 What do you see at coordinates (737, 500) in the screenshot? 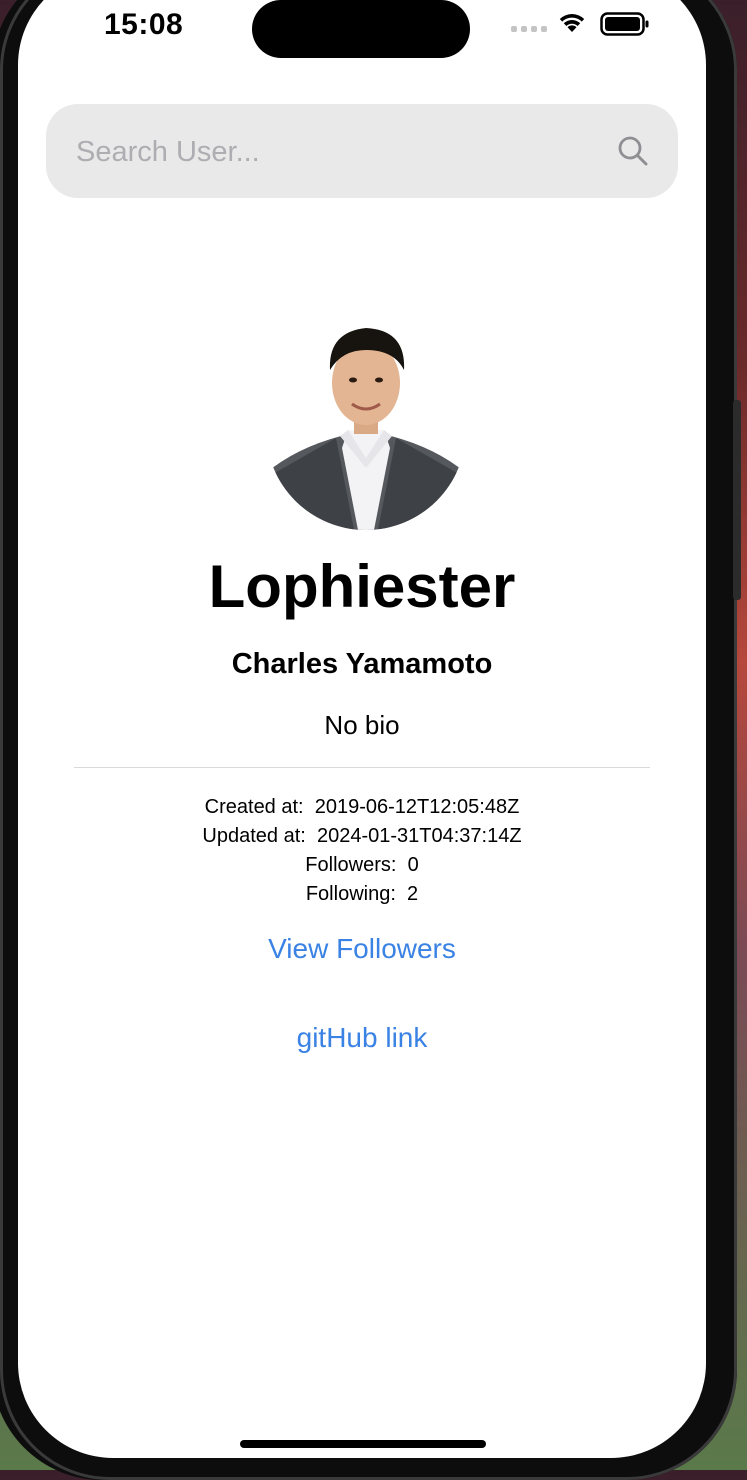
I see `side-button` at bounding box center [737, 500].